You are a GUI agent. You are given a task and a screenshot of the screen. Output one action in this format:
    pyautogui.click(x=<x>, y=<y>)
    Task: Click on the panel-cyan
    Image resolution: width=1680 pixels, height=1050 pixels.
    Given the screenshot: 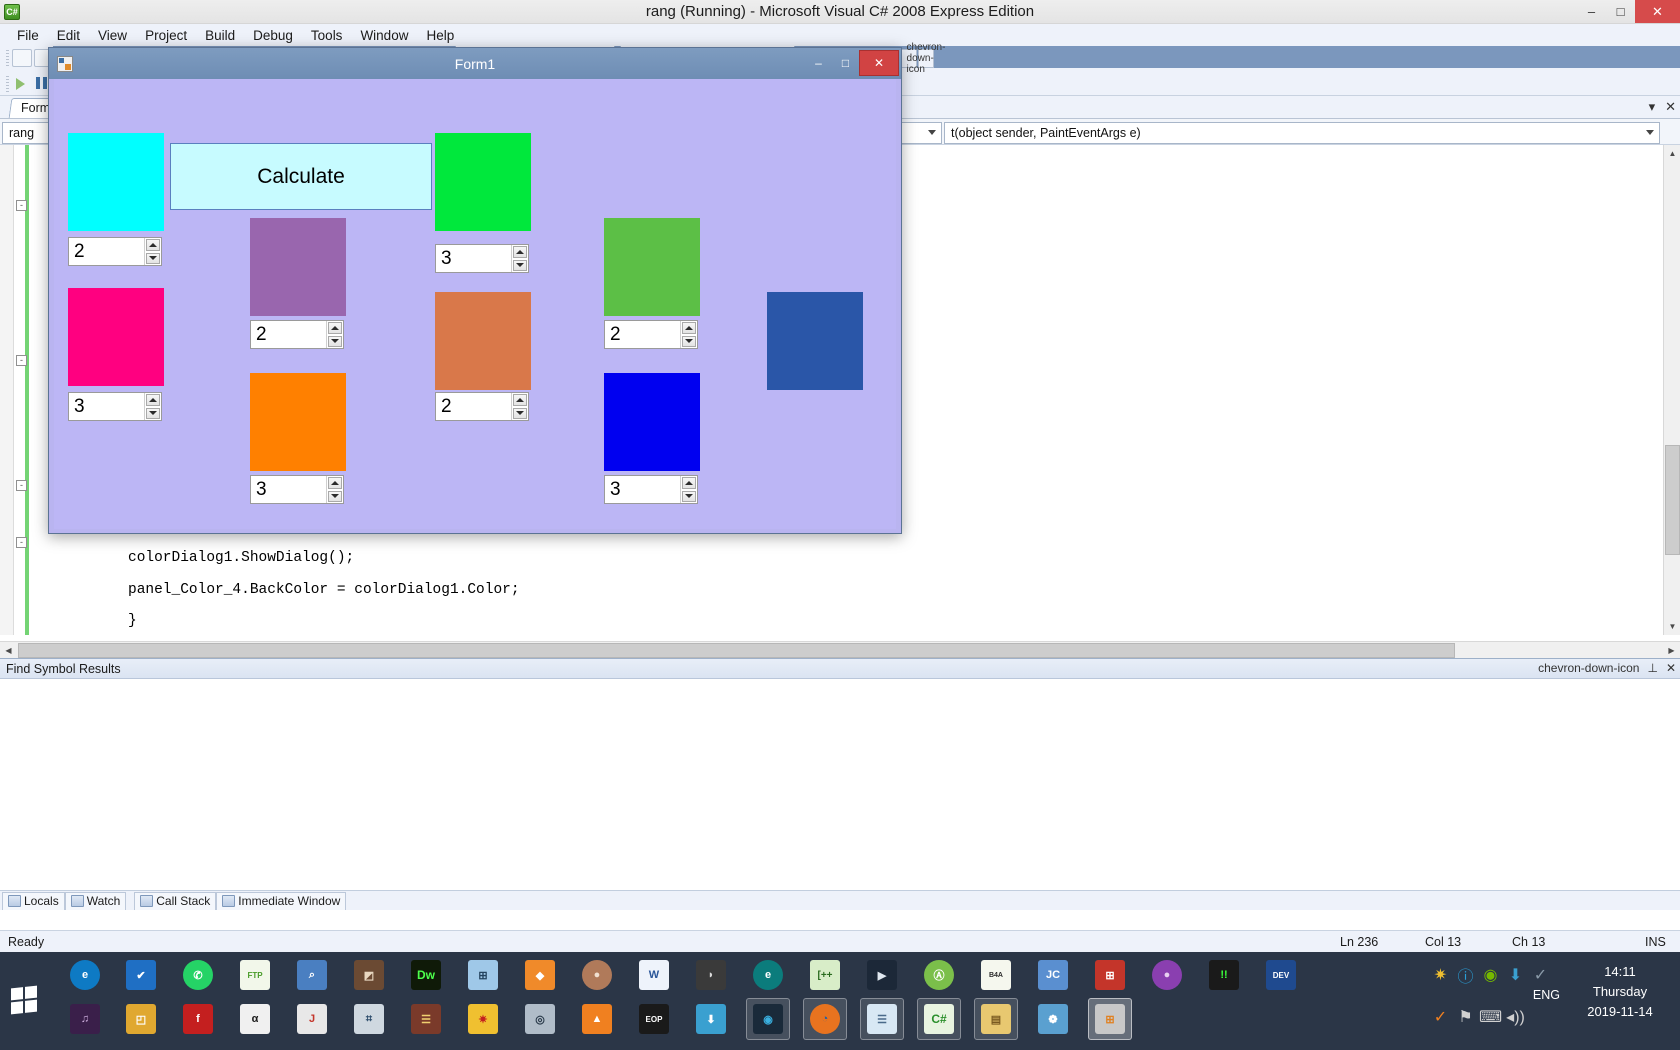 What is the action you would take?
    pyautogui.click(x=116, y=182)
    